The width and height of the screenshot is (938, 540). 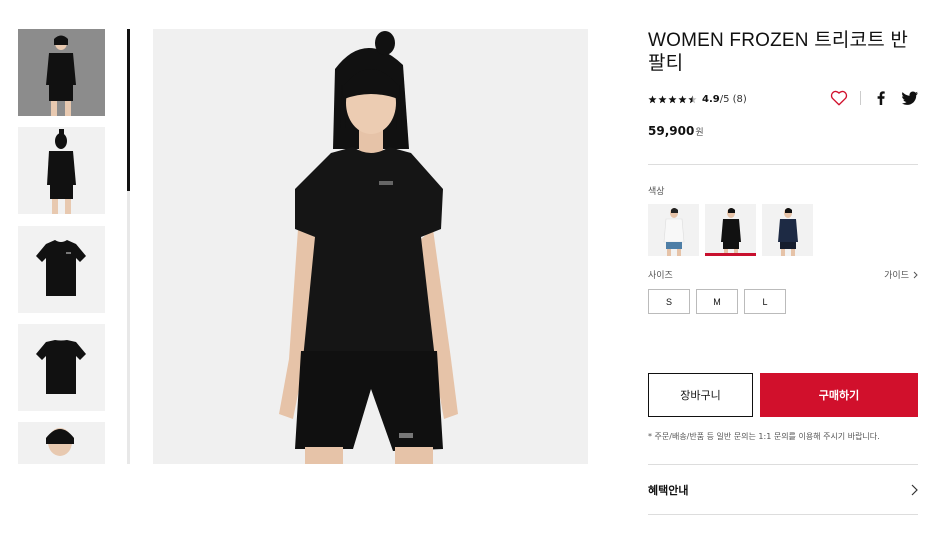 What do you see at coordinates (669, 301) in the screenshot?
I see `size-option-s: S` at bounding box center [669, 301].